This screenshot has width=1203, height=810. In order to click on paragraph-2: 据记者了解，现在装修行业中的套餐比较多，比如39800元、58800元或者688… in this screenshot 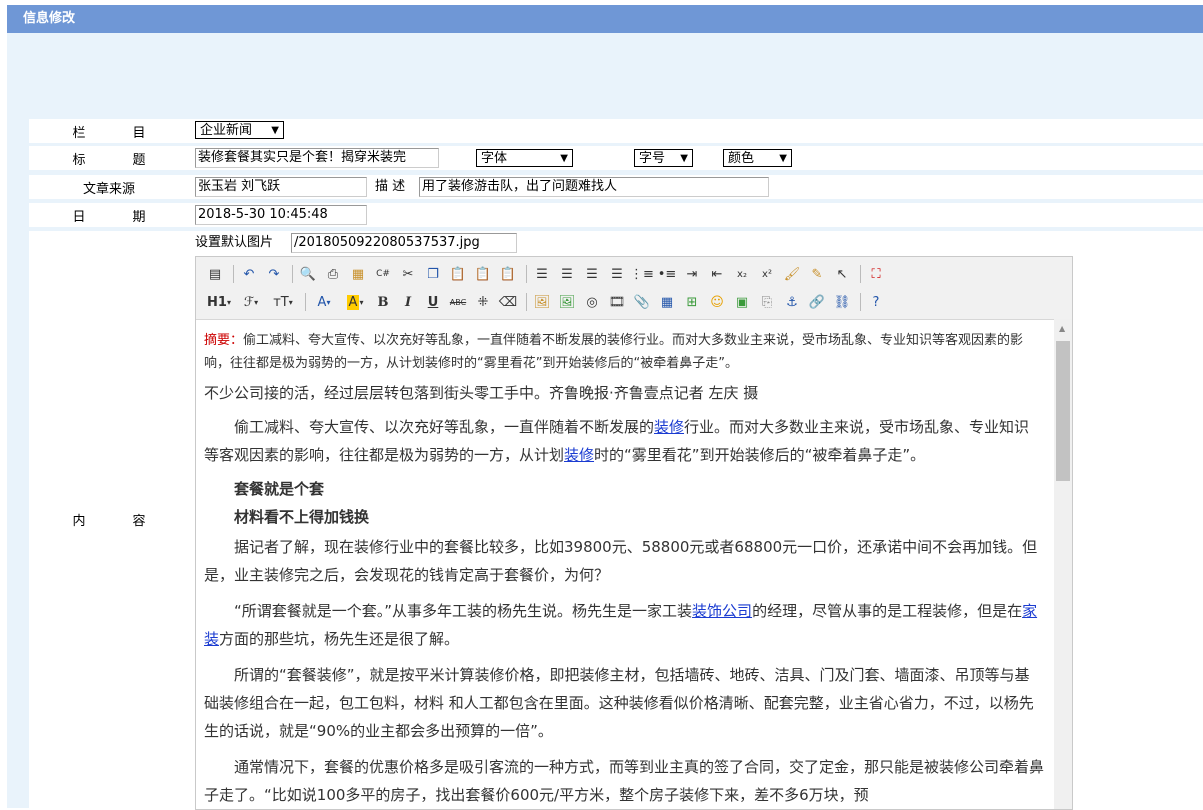, I will do `click(621, 561)`.